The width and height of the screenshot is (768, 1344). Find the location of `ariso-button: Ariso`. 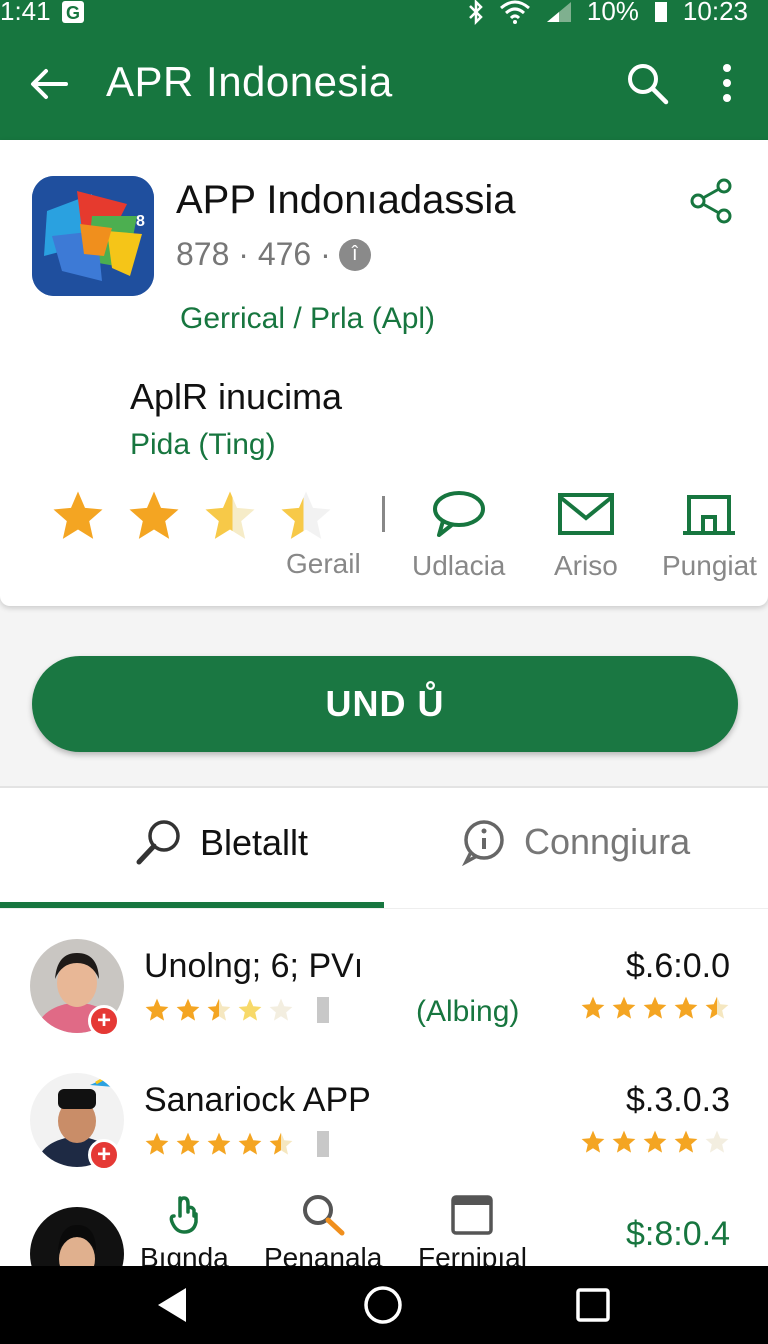

ariso-button: Ariso is located at coordinates (586, 534).